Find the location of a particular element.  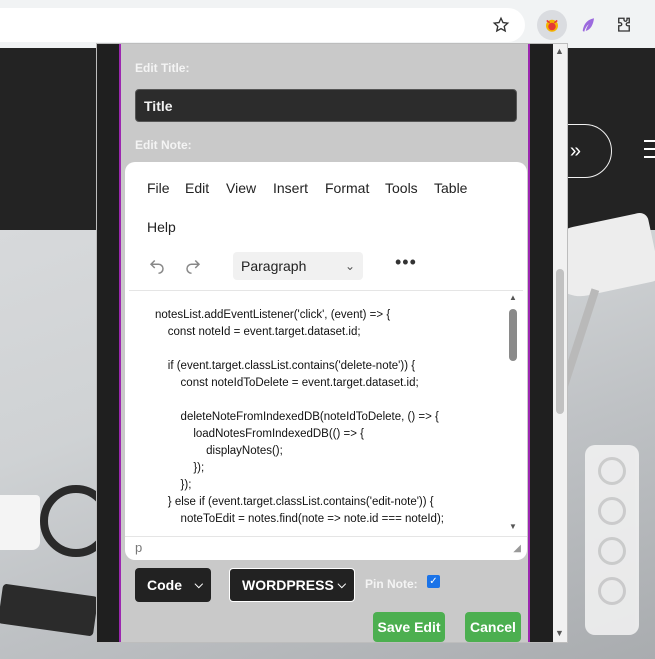

star-icon is located at coordinates (501, 25).